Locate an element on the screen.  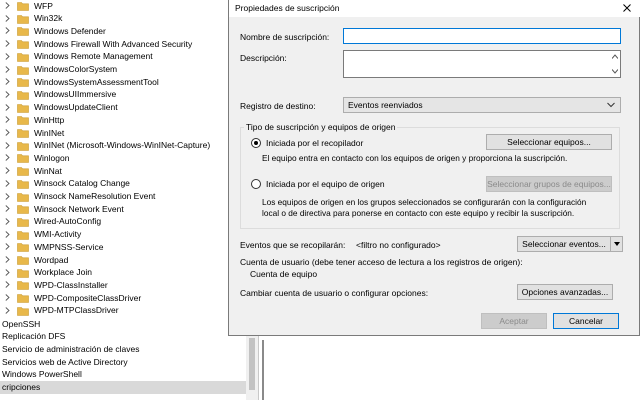
tree-item: WMPNSS-Service is located at coordinates (124, 246).